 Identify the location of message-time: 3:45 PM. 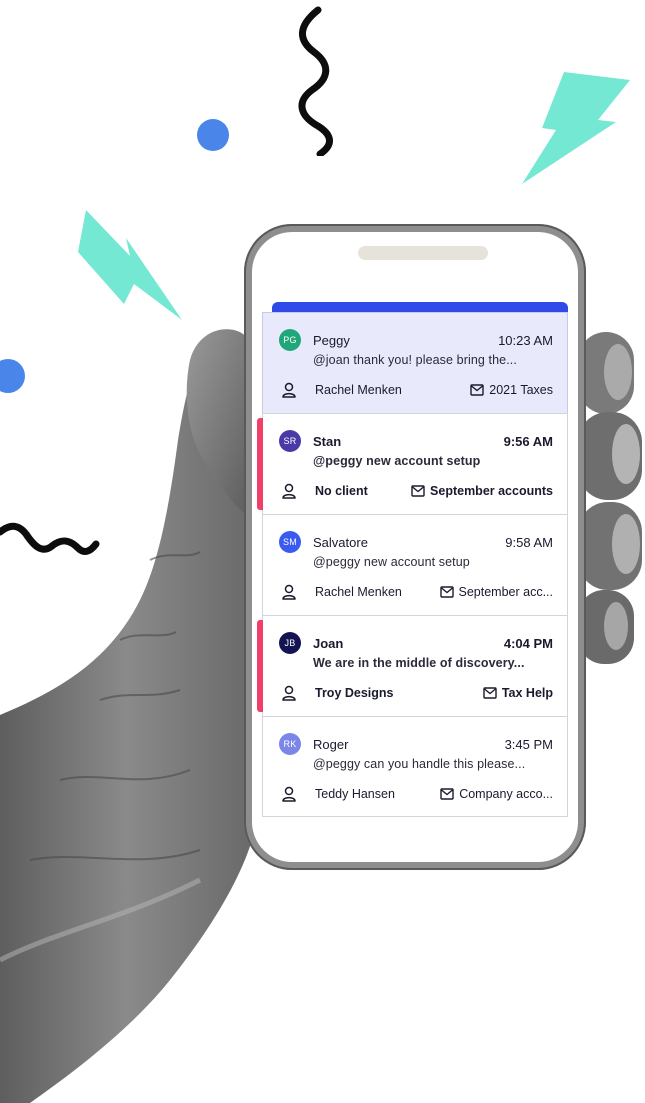
(528, 744).